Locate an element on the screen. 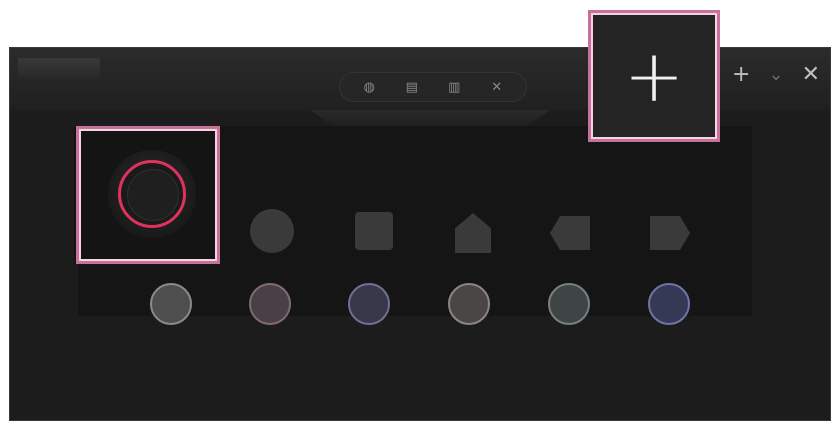 The height and width of the screenshot is (431, 839). shape-circle is located at coordinates (272, 231).